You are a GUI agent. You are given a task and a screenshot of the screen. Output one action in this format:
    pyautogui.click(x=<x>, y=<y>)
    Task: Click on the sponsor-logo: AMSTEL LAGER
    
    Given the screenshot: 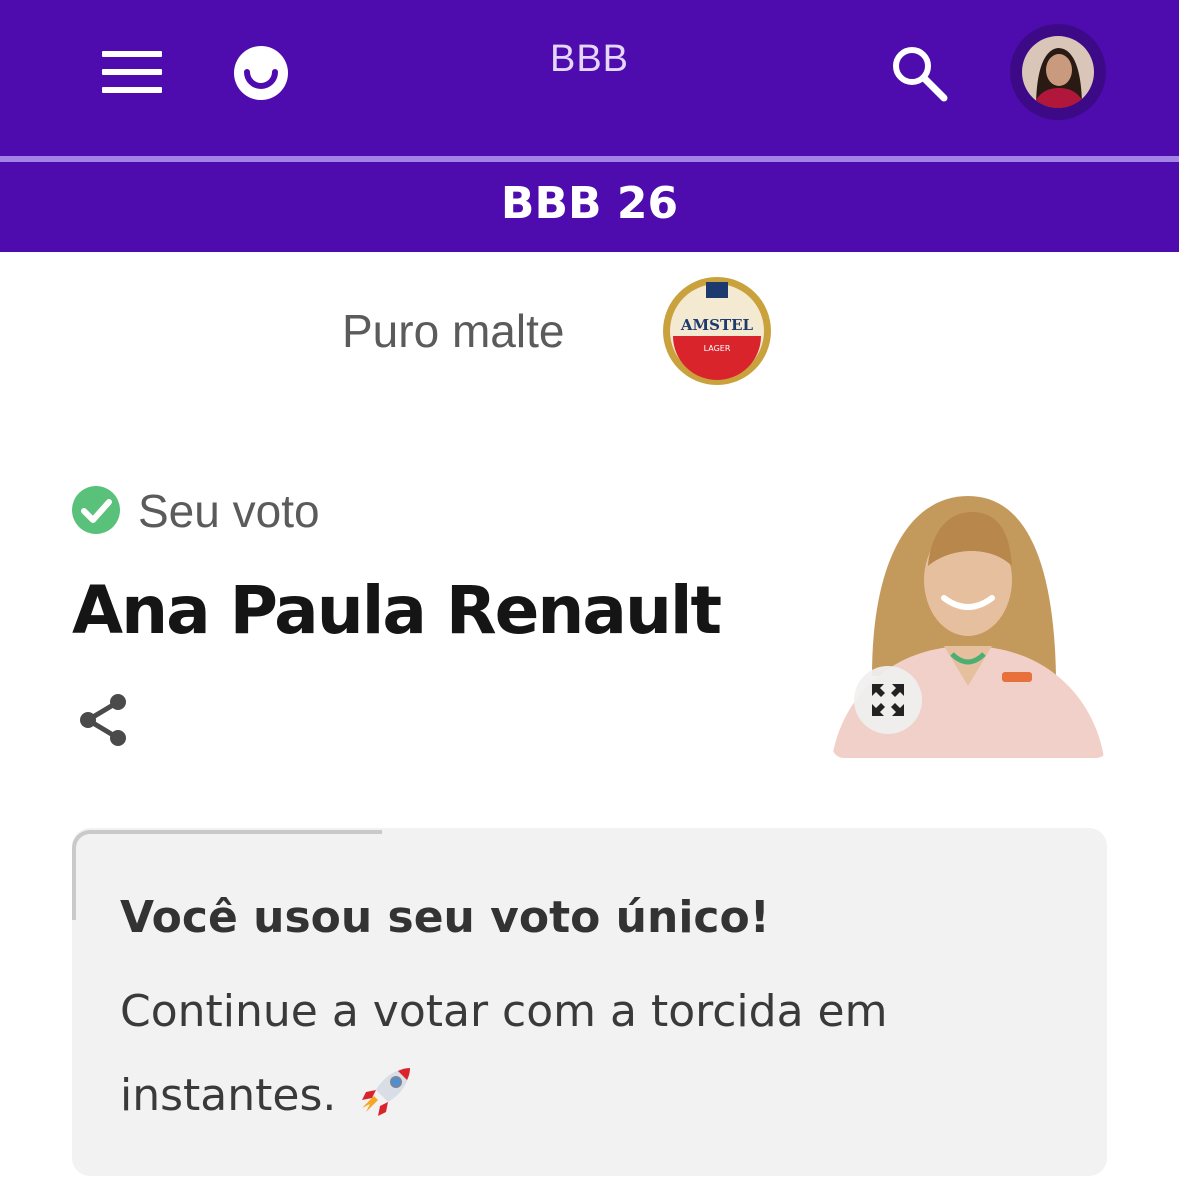 What is the action you would take?
    pyautogui.click(x=717, y=331)
    